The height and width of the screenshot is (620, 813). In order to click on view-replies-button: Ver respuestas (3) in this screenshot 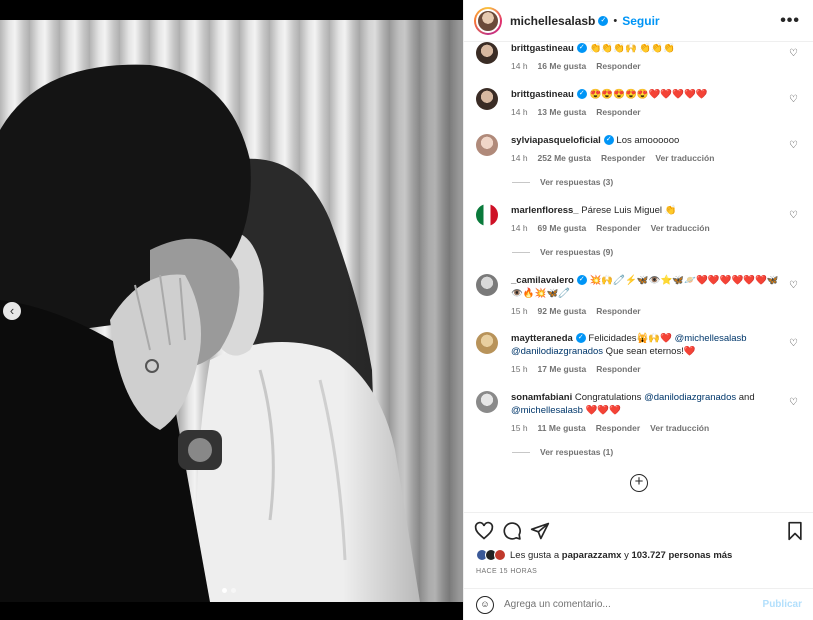, I will do `click(562, 182)`.